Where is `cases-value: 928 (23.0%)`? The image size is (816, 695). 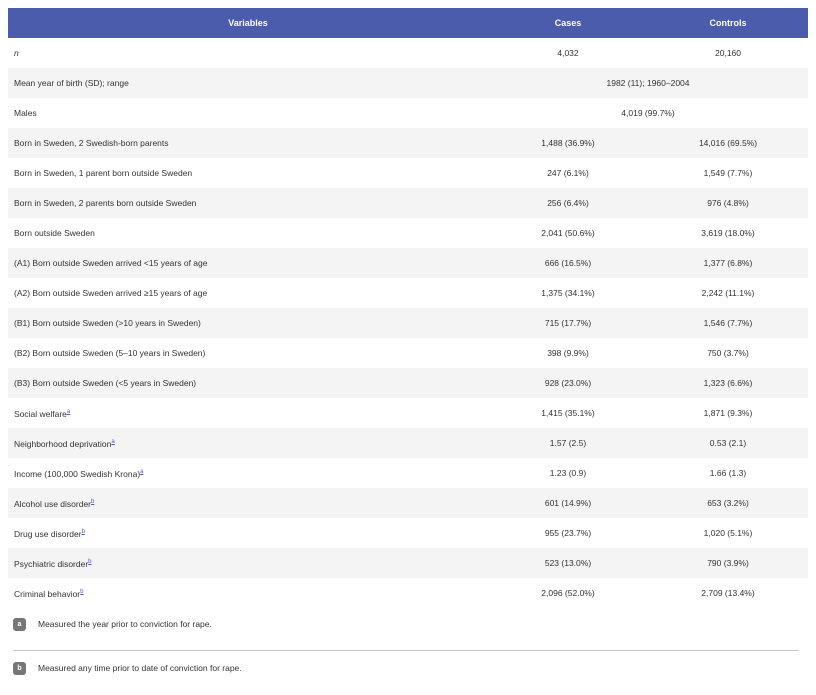
cases-value: 928 (23.0%) is located at coordinates (568, 383).